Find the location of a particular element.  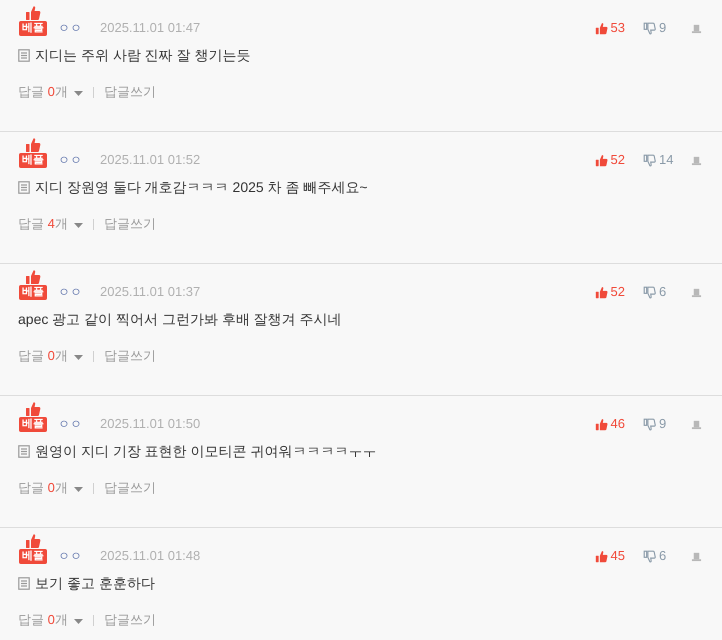

comment-date: 2025.11.01 01:50 is located at coordinates (150, 424).